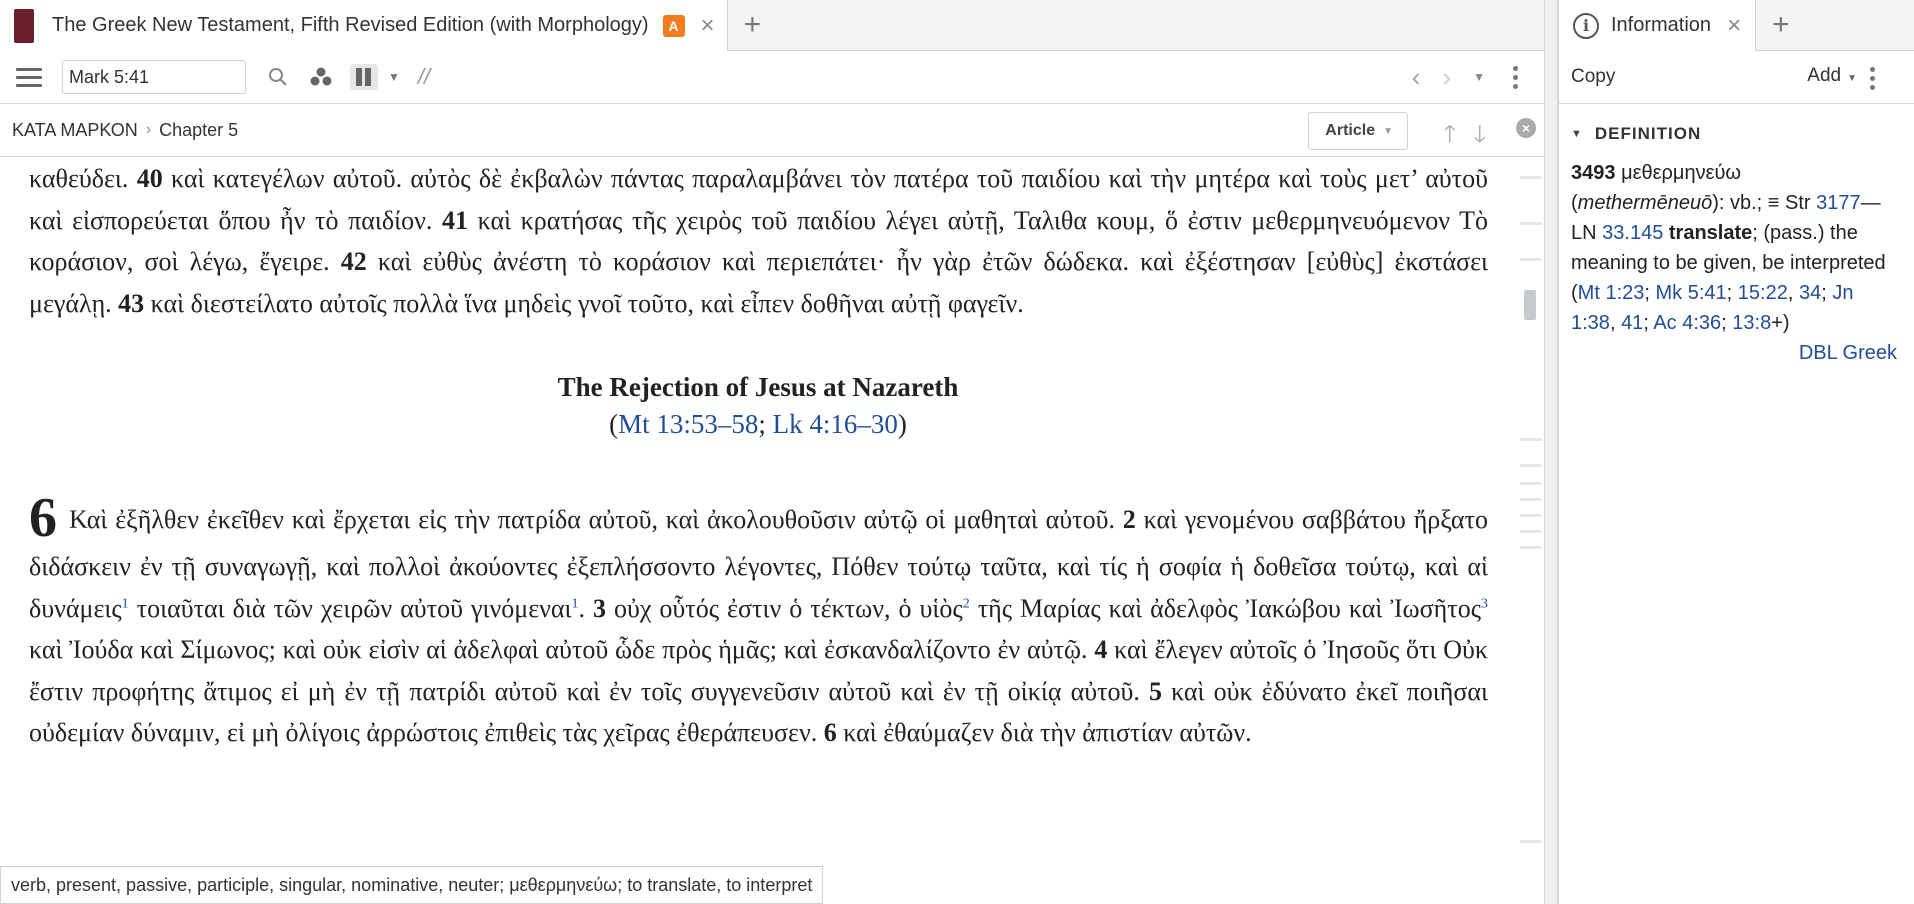  I want to click on lexicon-number: 3493, so click(1593, 173).